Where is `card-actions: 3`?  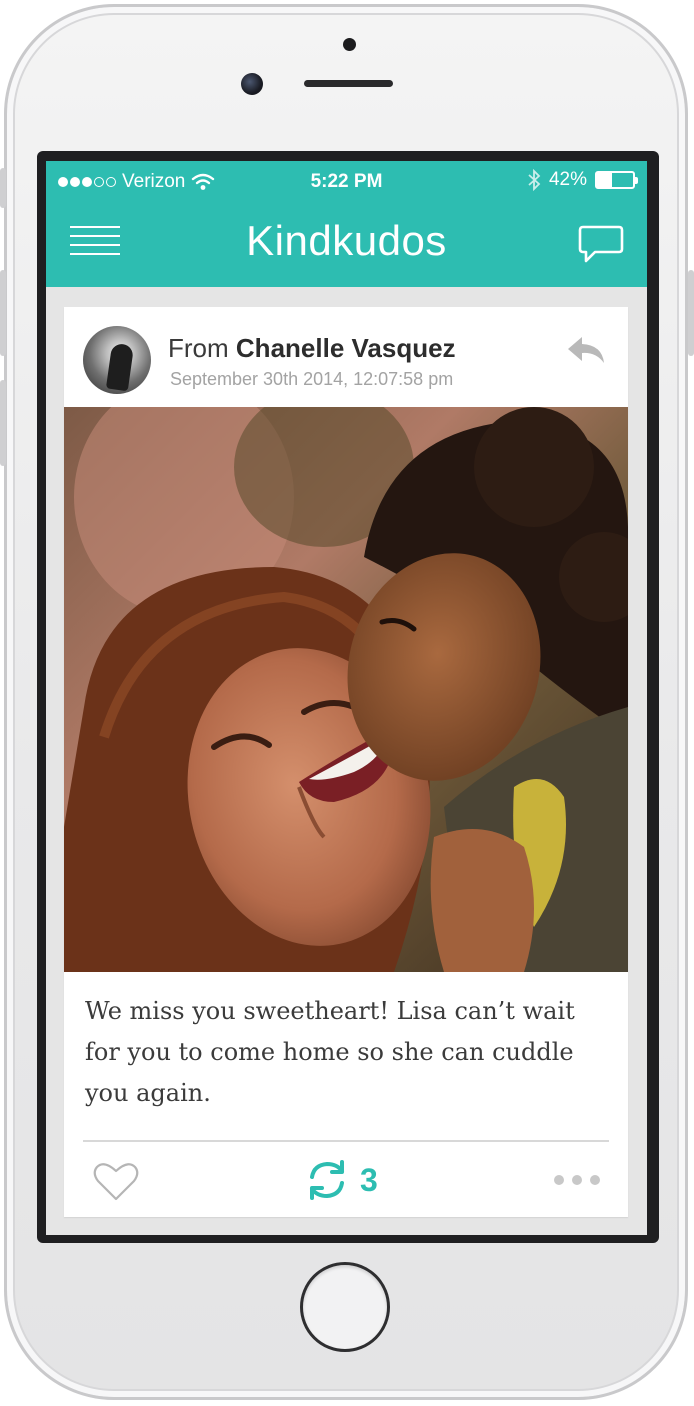
card-actions: 3 is located at coordinates (346, 1180).